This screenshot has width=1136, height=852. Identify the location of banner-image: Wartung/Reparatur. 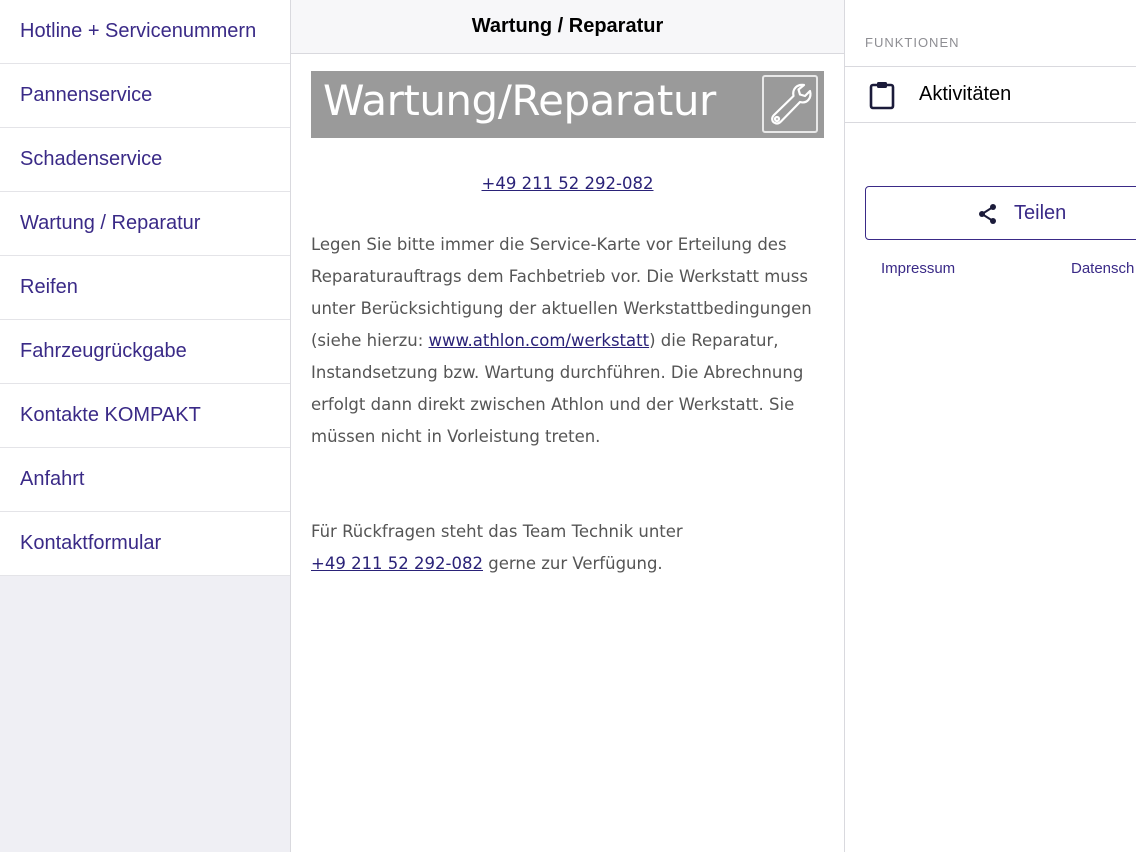
(567, 104).